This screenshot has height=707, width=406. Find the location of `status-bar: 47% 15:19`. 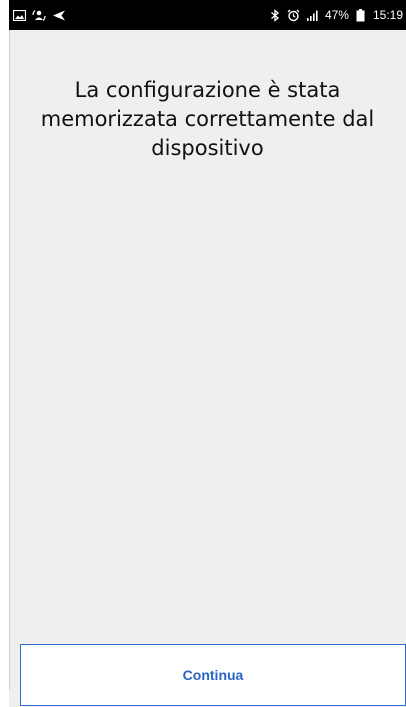

status-bar: 47% 15:19 is located at coordinates (207, 15).